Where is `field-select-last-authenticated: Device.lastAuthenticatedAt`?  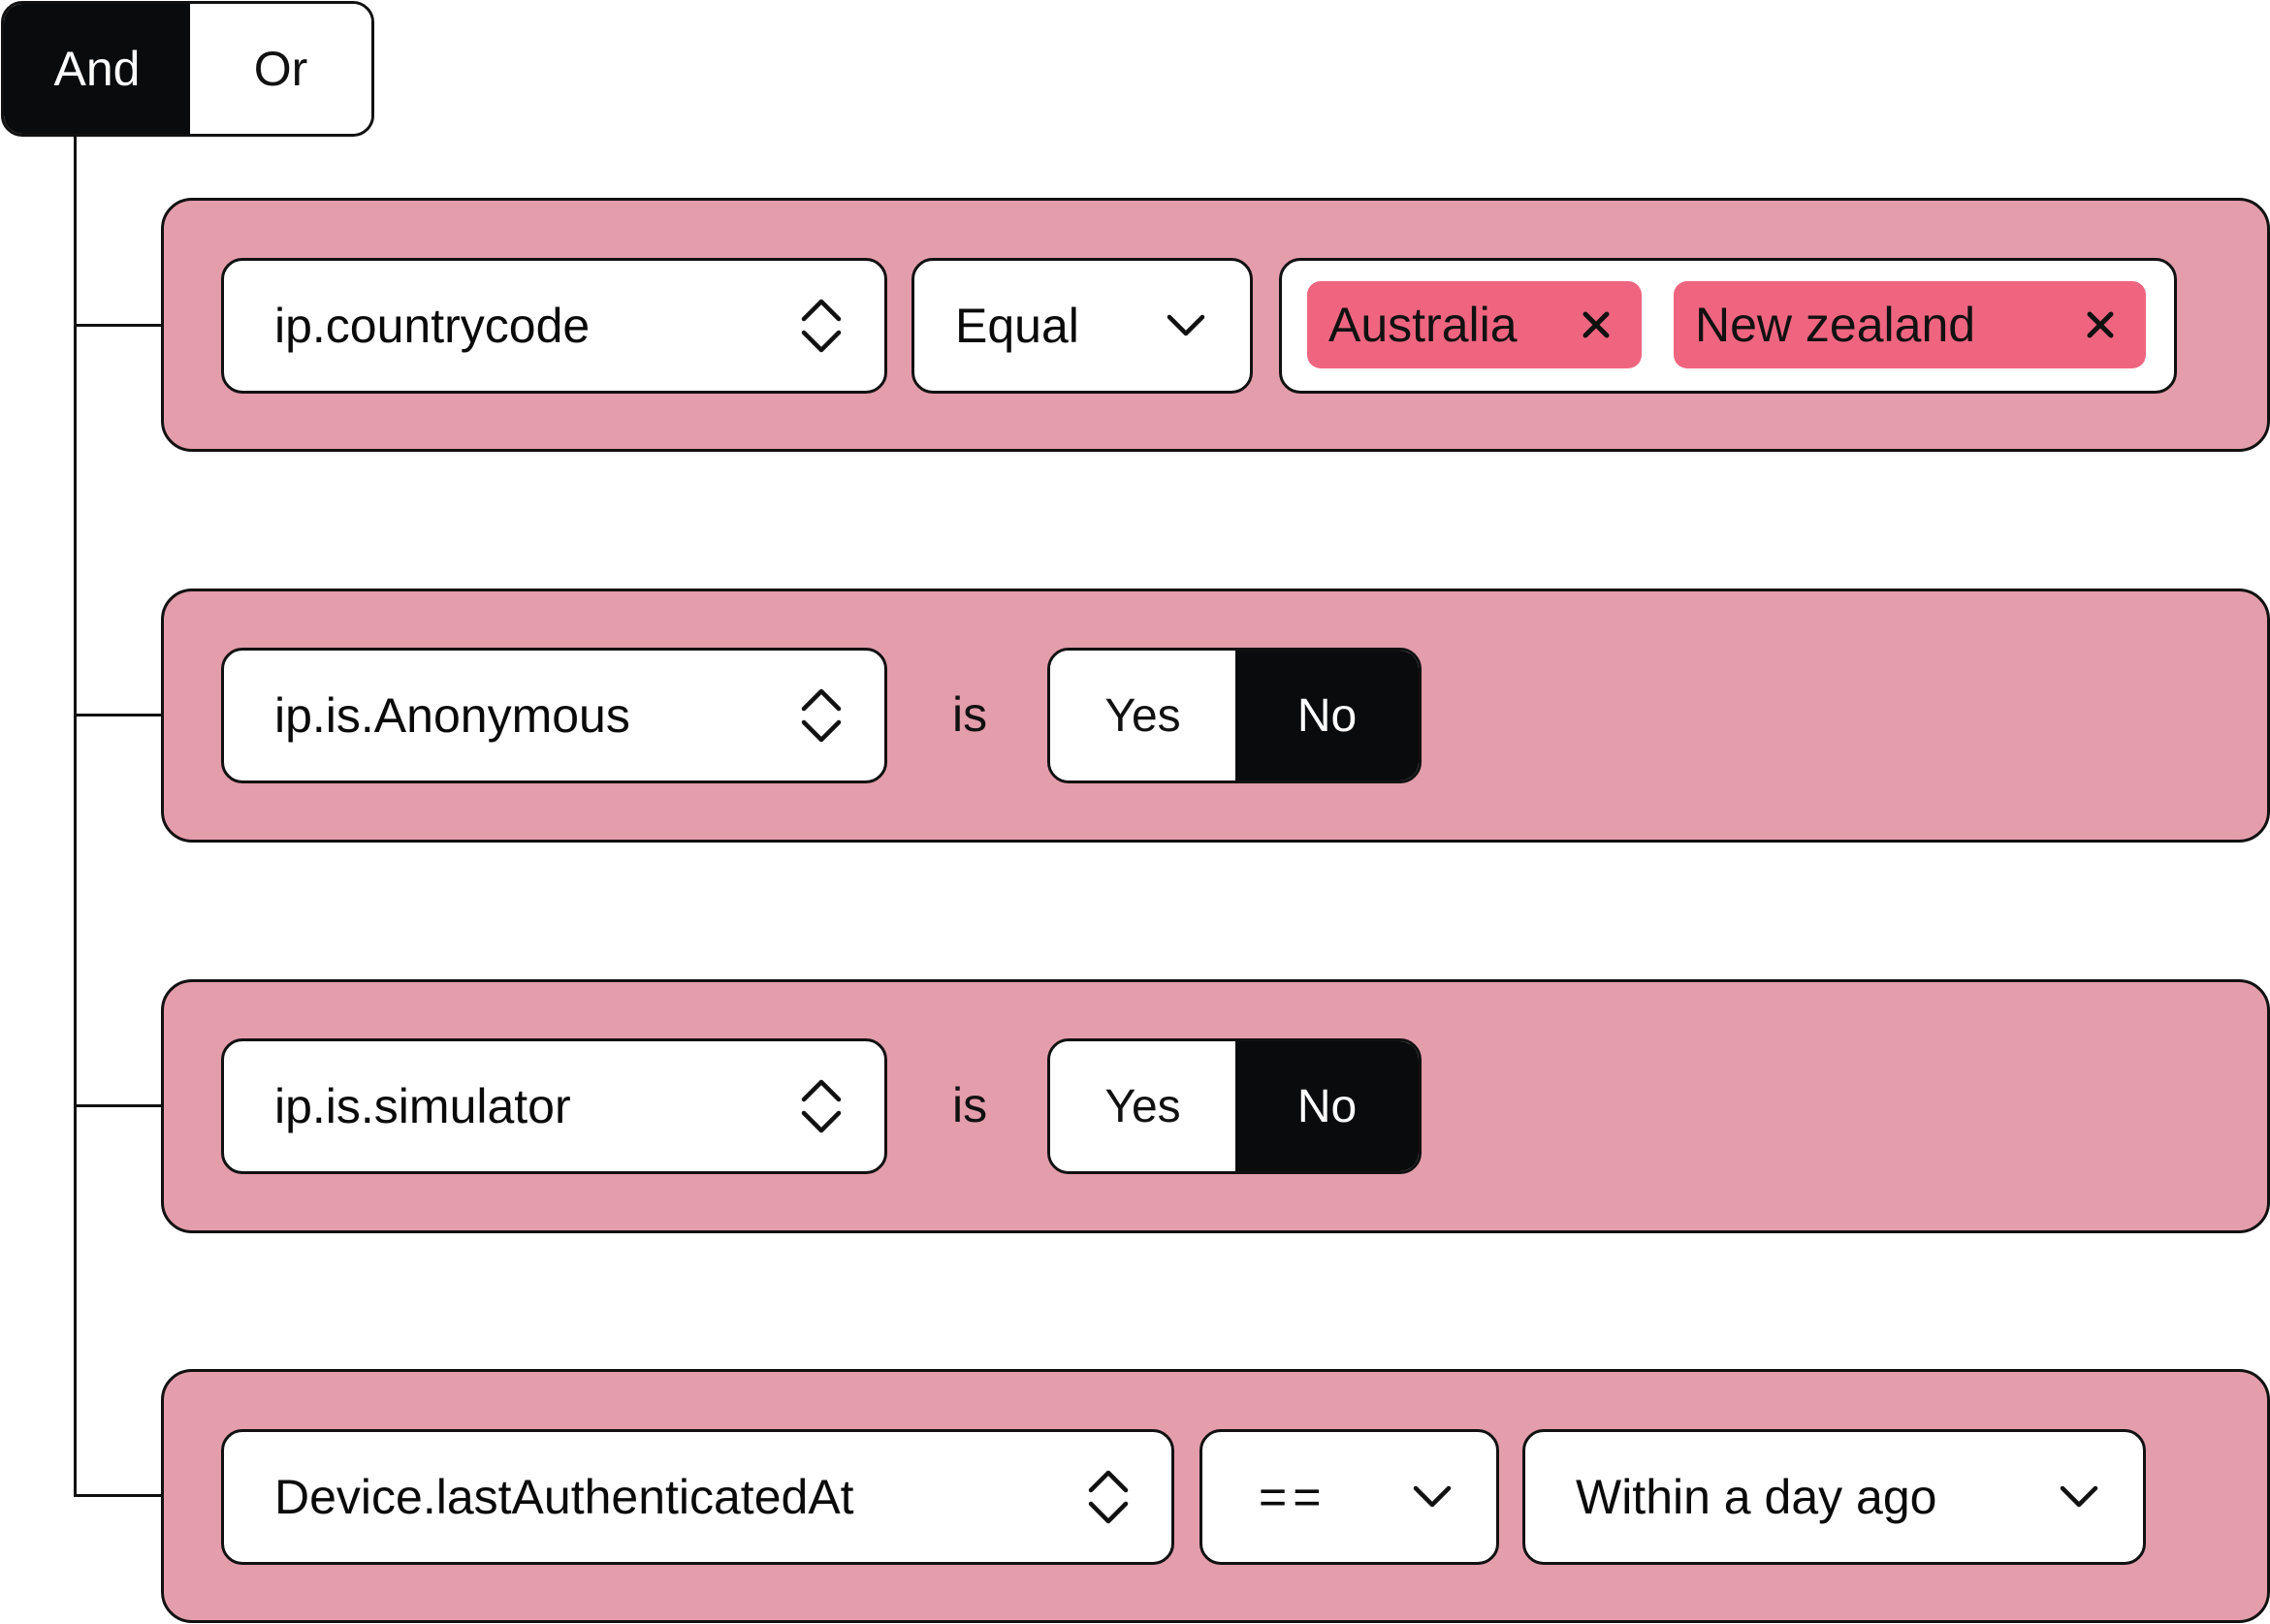 field-select-last-authenticated: Device.lastAuthenticatedAt is located at coordinates (697, 1497).